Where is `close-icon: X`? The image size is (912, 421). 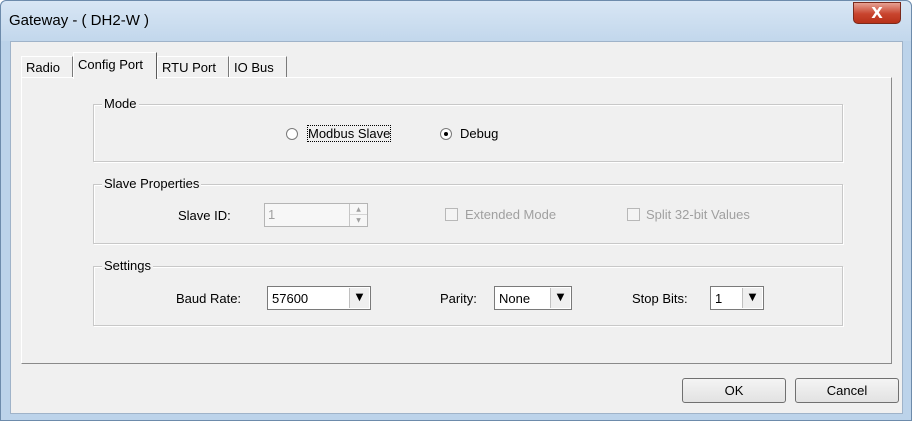
close-icon: X is located at coordinates (877, 13).